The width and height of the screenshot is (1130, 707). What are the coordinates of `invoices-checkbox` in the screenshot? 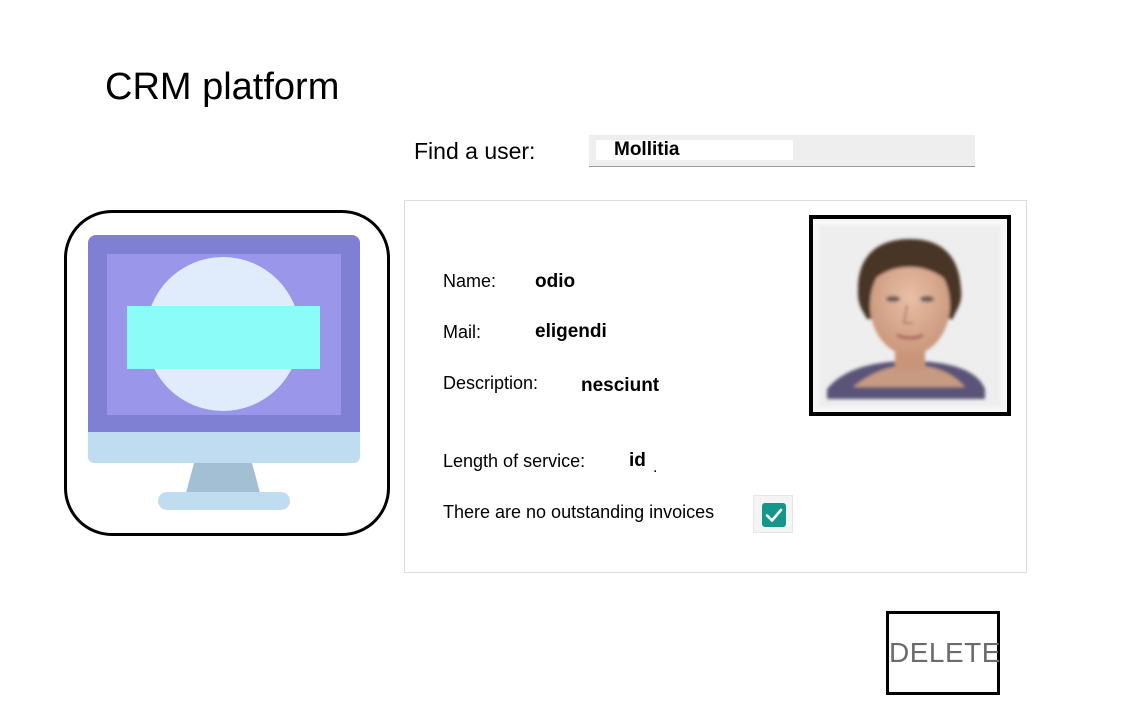 It's located at (774, 515).